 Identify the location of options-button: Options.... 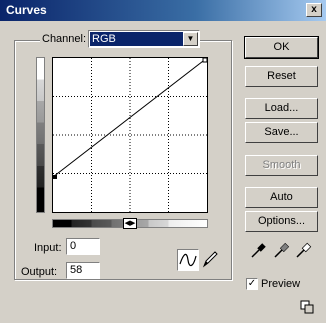
(281, 221).